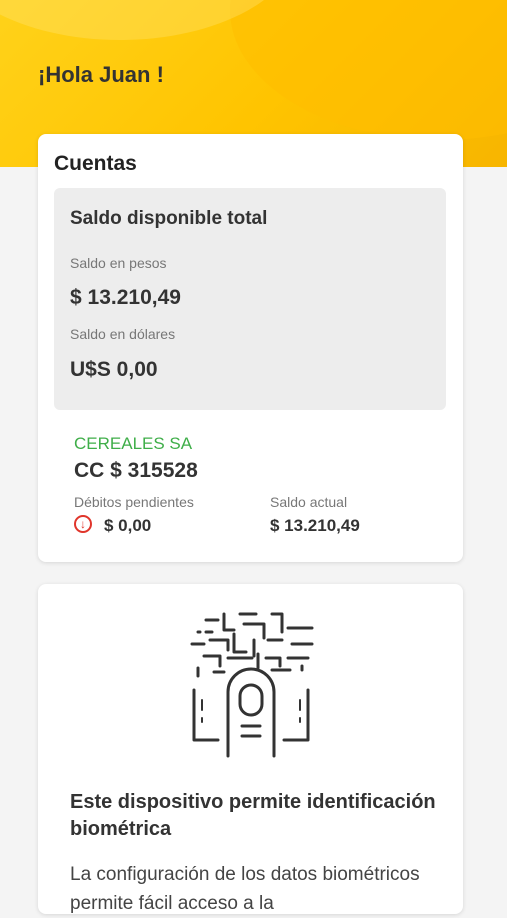 The width and height of the screenshot is (507, 918). What do you see at coordinates (169, 218) in the screenshot?
I see `total-balance-title: Saldo disponible total` at bounding box center [169, 218].